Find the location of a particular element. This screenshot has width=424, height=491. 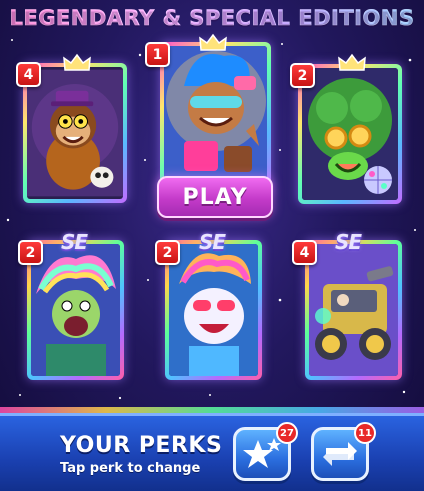

perk-swap-button: 11 is located at coordinates (343, 451).